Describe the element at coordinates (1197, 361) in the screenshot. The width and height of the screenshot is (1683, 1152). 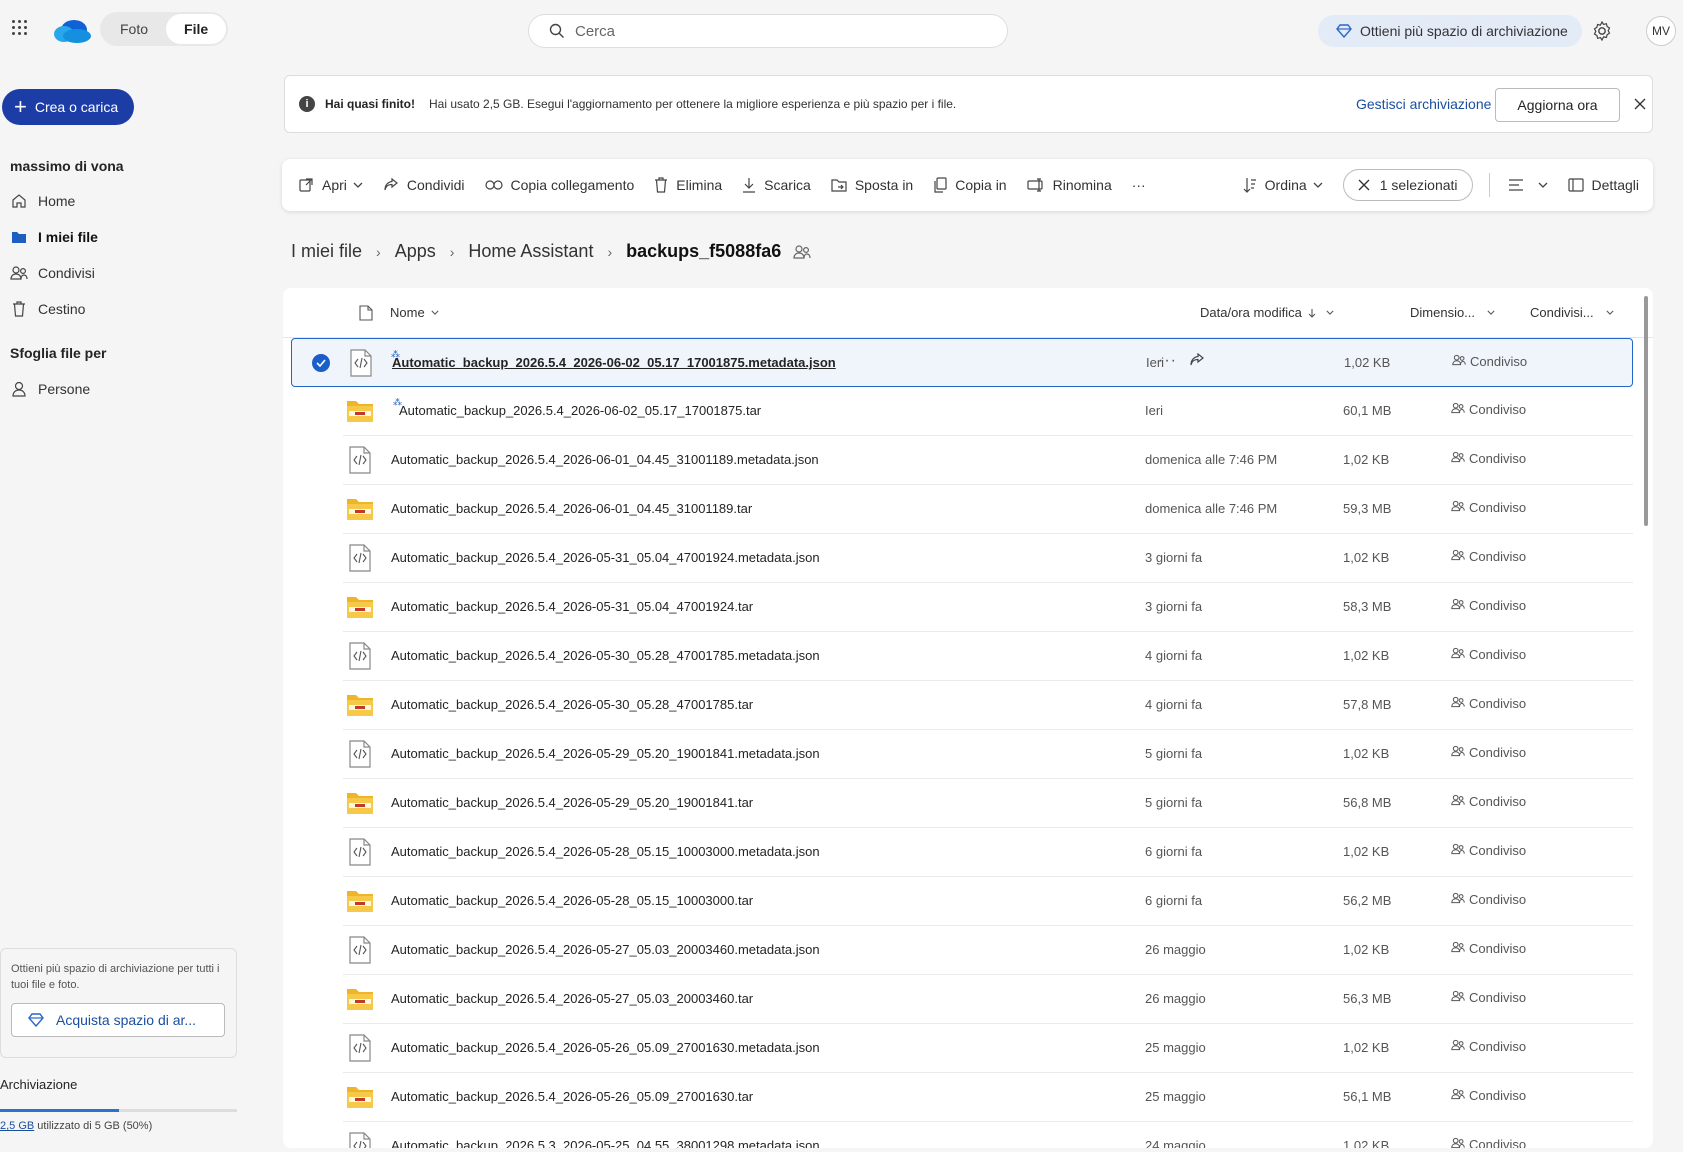
I see `share-icon` at that location.